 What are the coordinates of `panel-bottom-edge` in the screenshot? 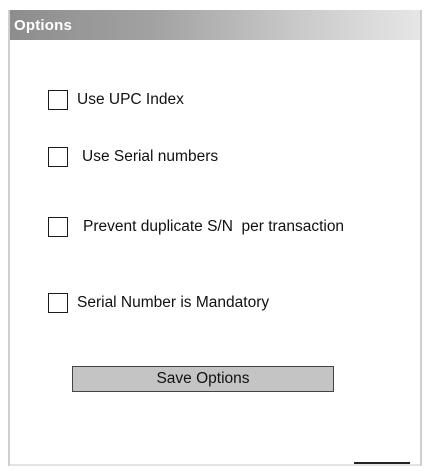 It's located at (215, 465).